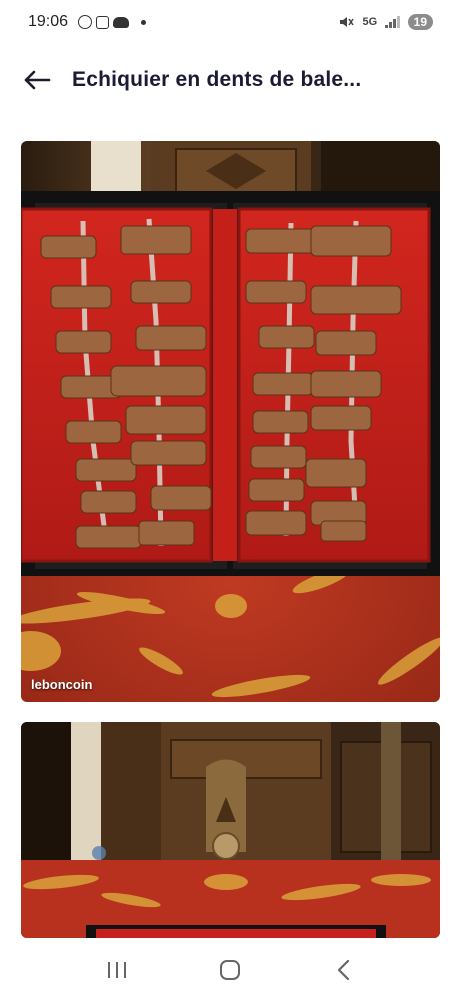  I want to click on signal-icon, so click(392, 22).